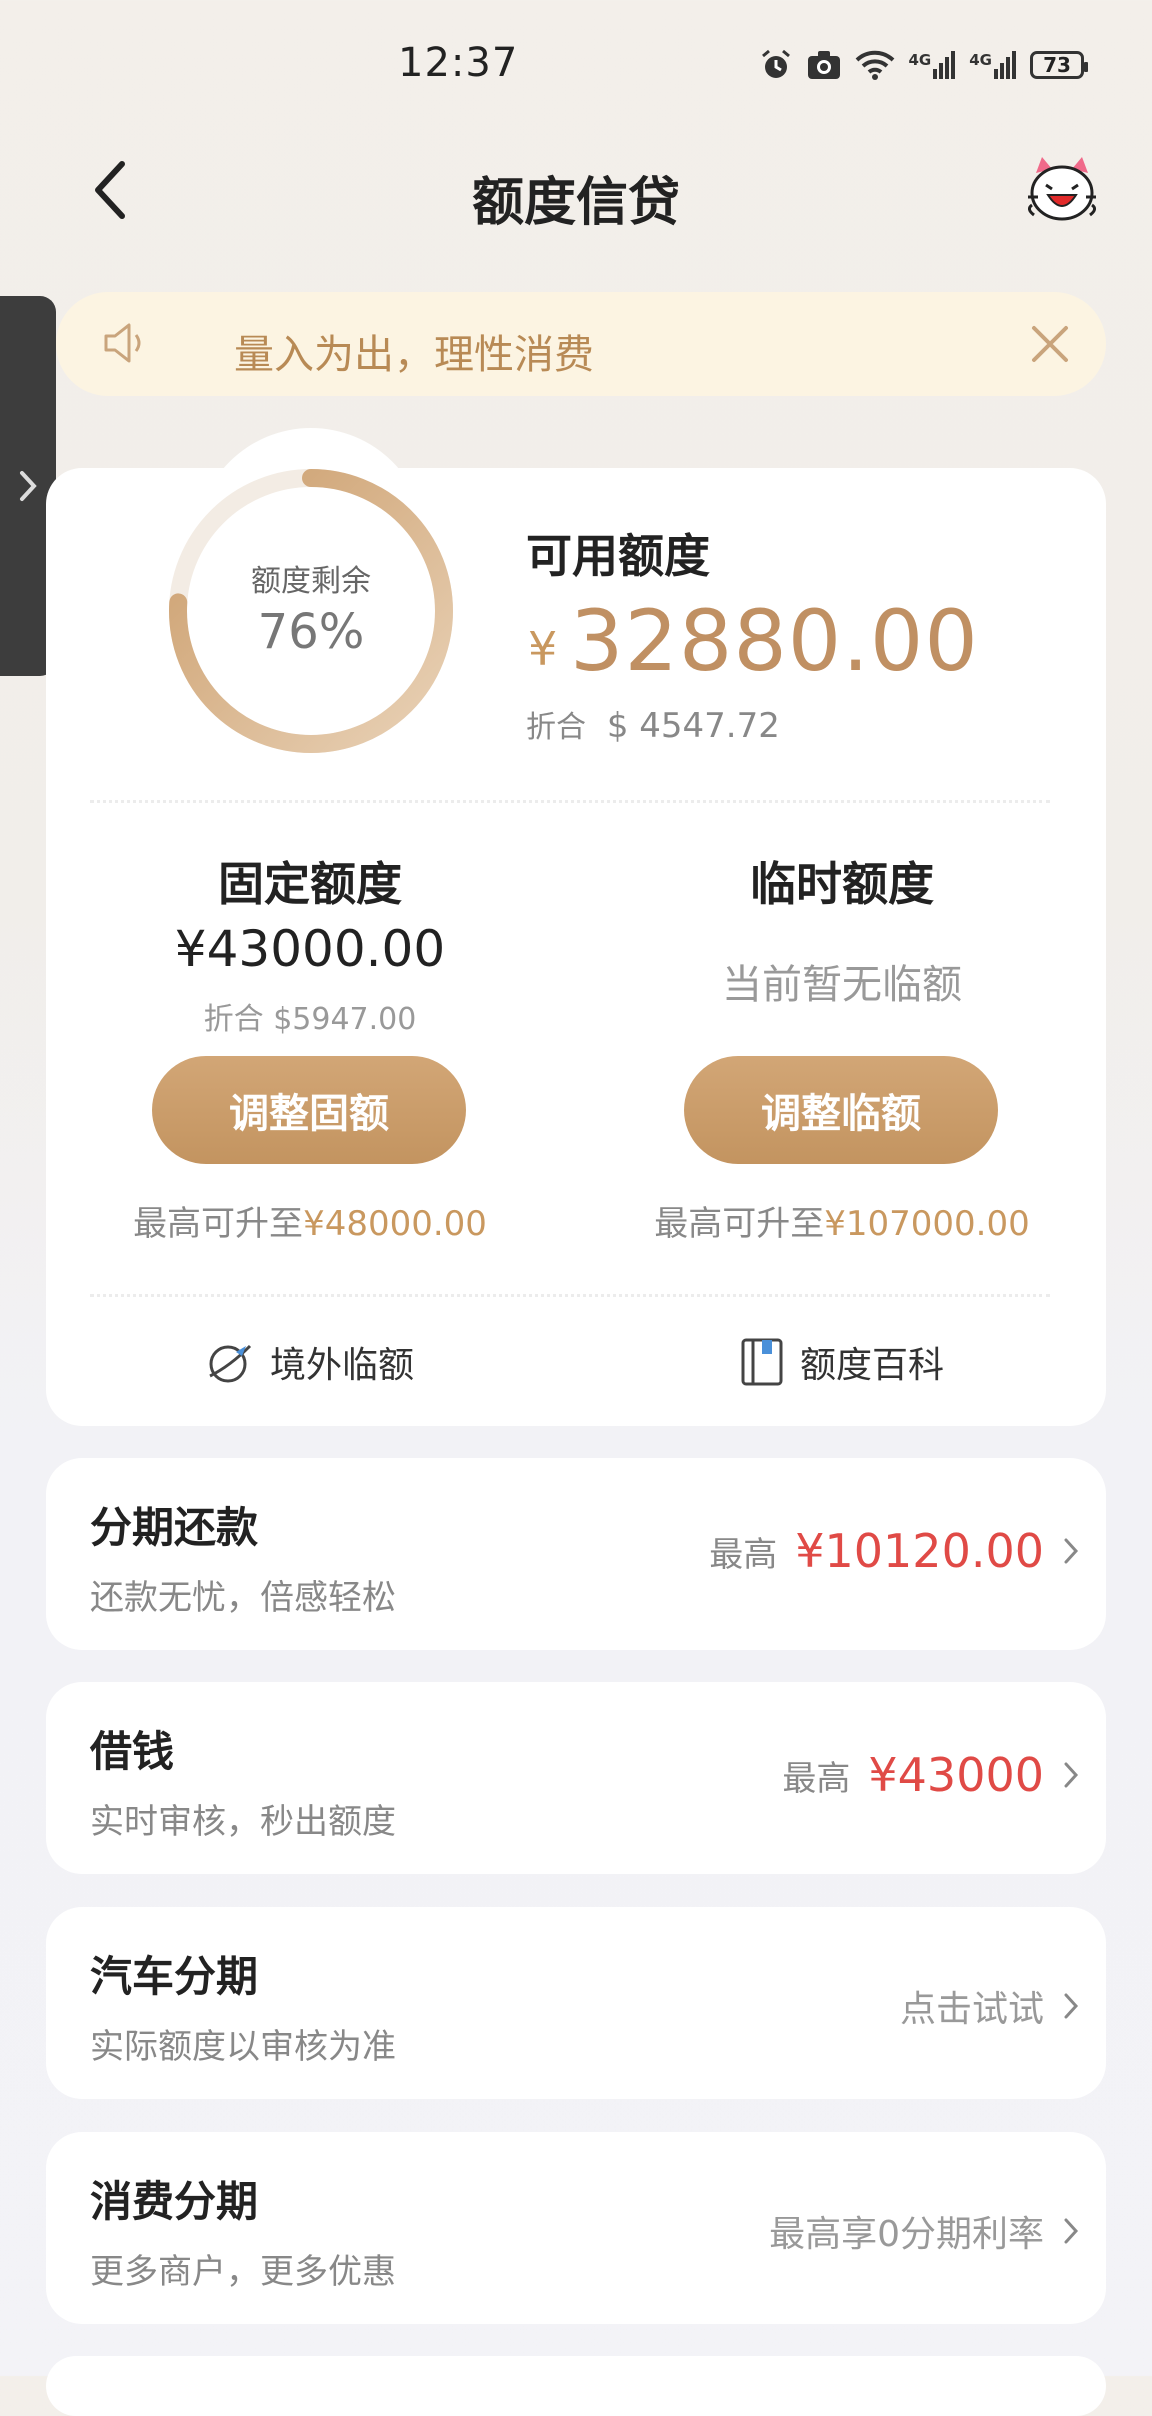  Describe the element at coordinates (243, 2047) in the screenshot. I see `row-subtitle: 实际额度以审核为准` at that location.